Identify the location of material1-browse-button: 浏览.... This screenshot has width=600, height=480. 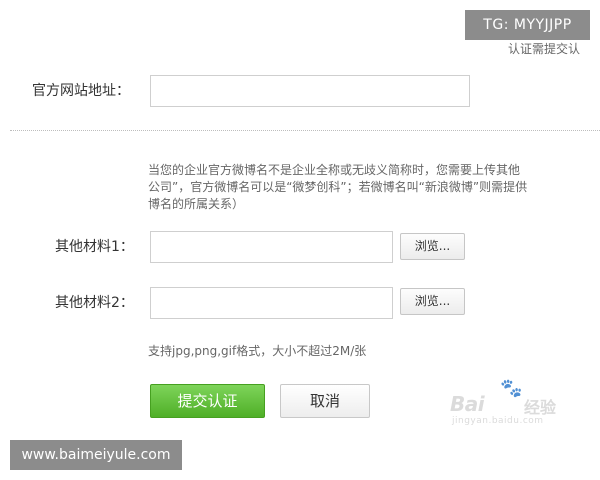
(432, 246).